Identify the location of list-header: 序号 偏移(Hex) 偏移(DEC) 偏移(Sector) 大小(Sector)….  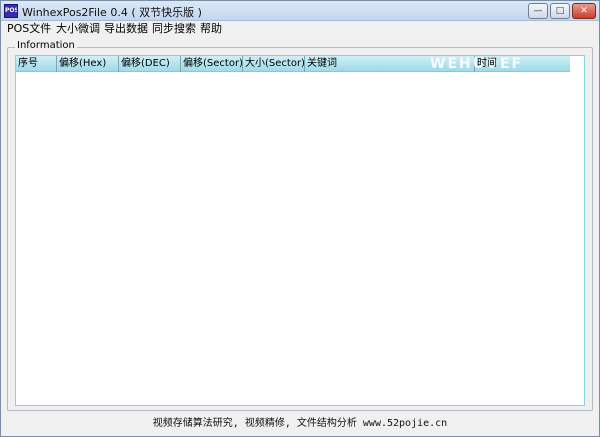
(293, 64).